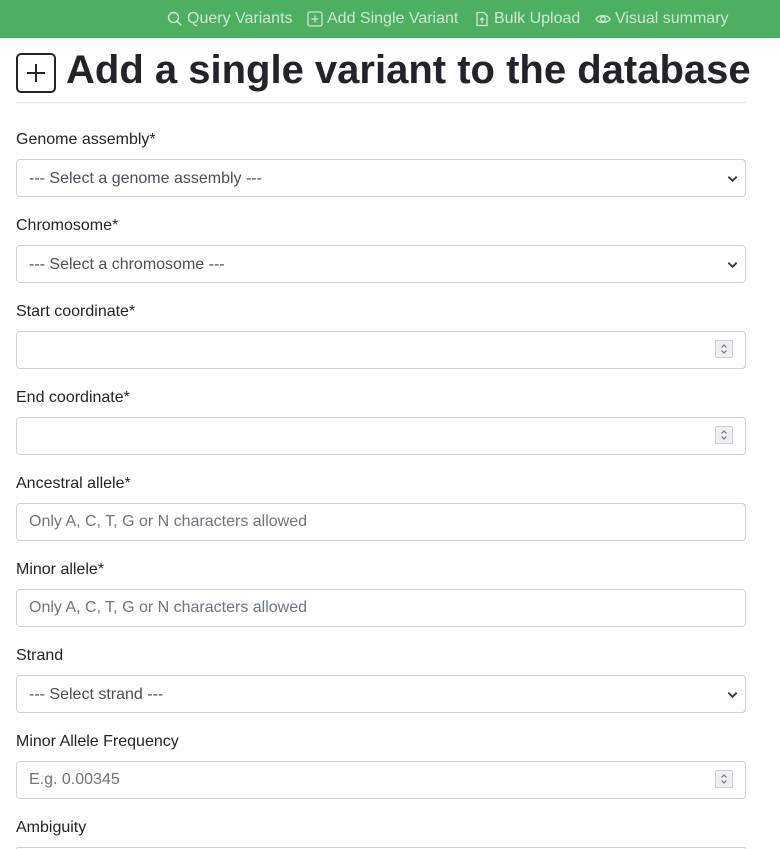 The width and height of the screenshot is (780, 849). Describe the element at coordinates (537, 18) in the screenshot. I see `nav-bulk-upload-label: Bulk Upload` at that location.